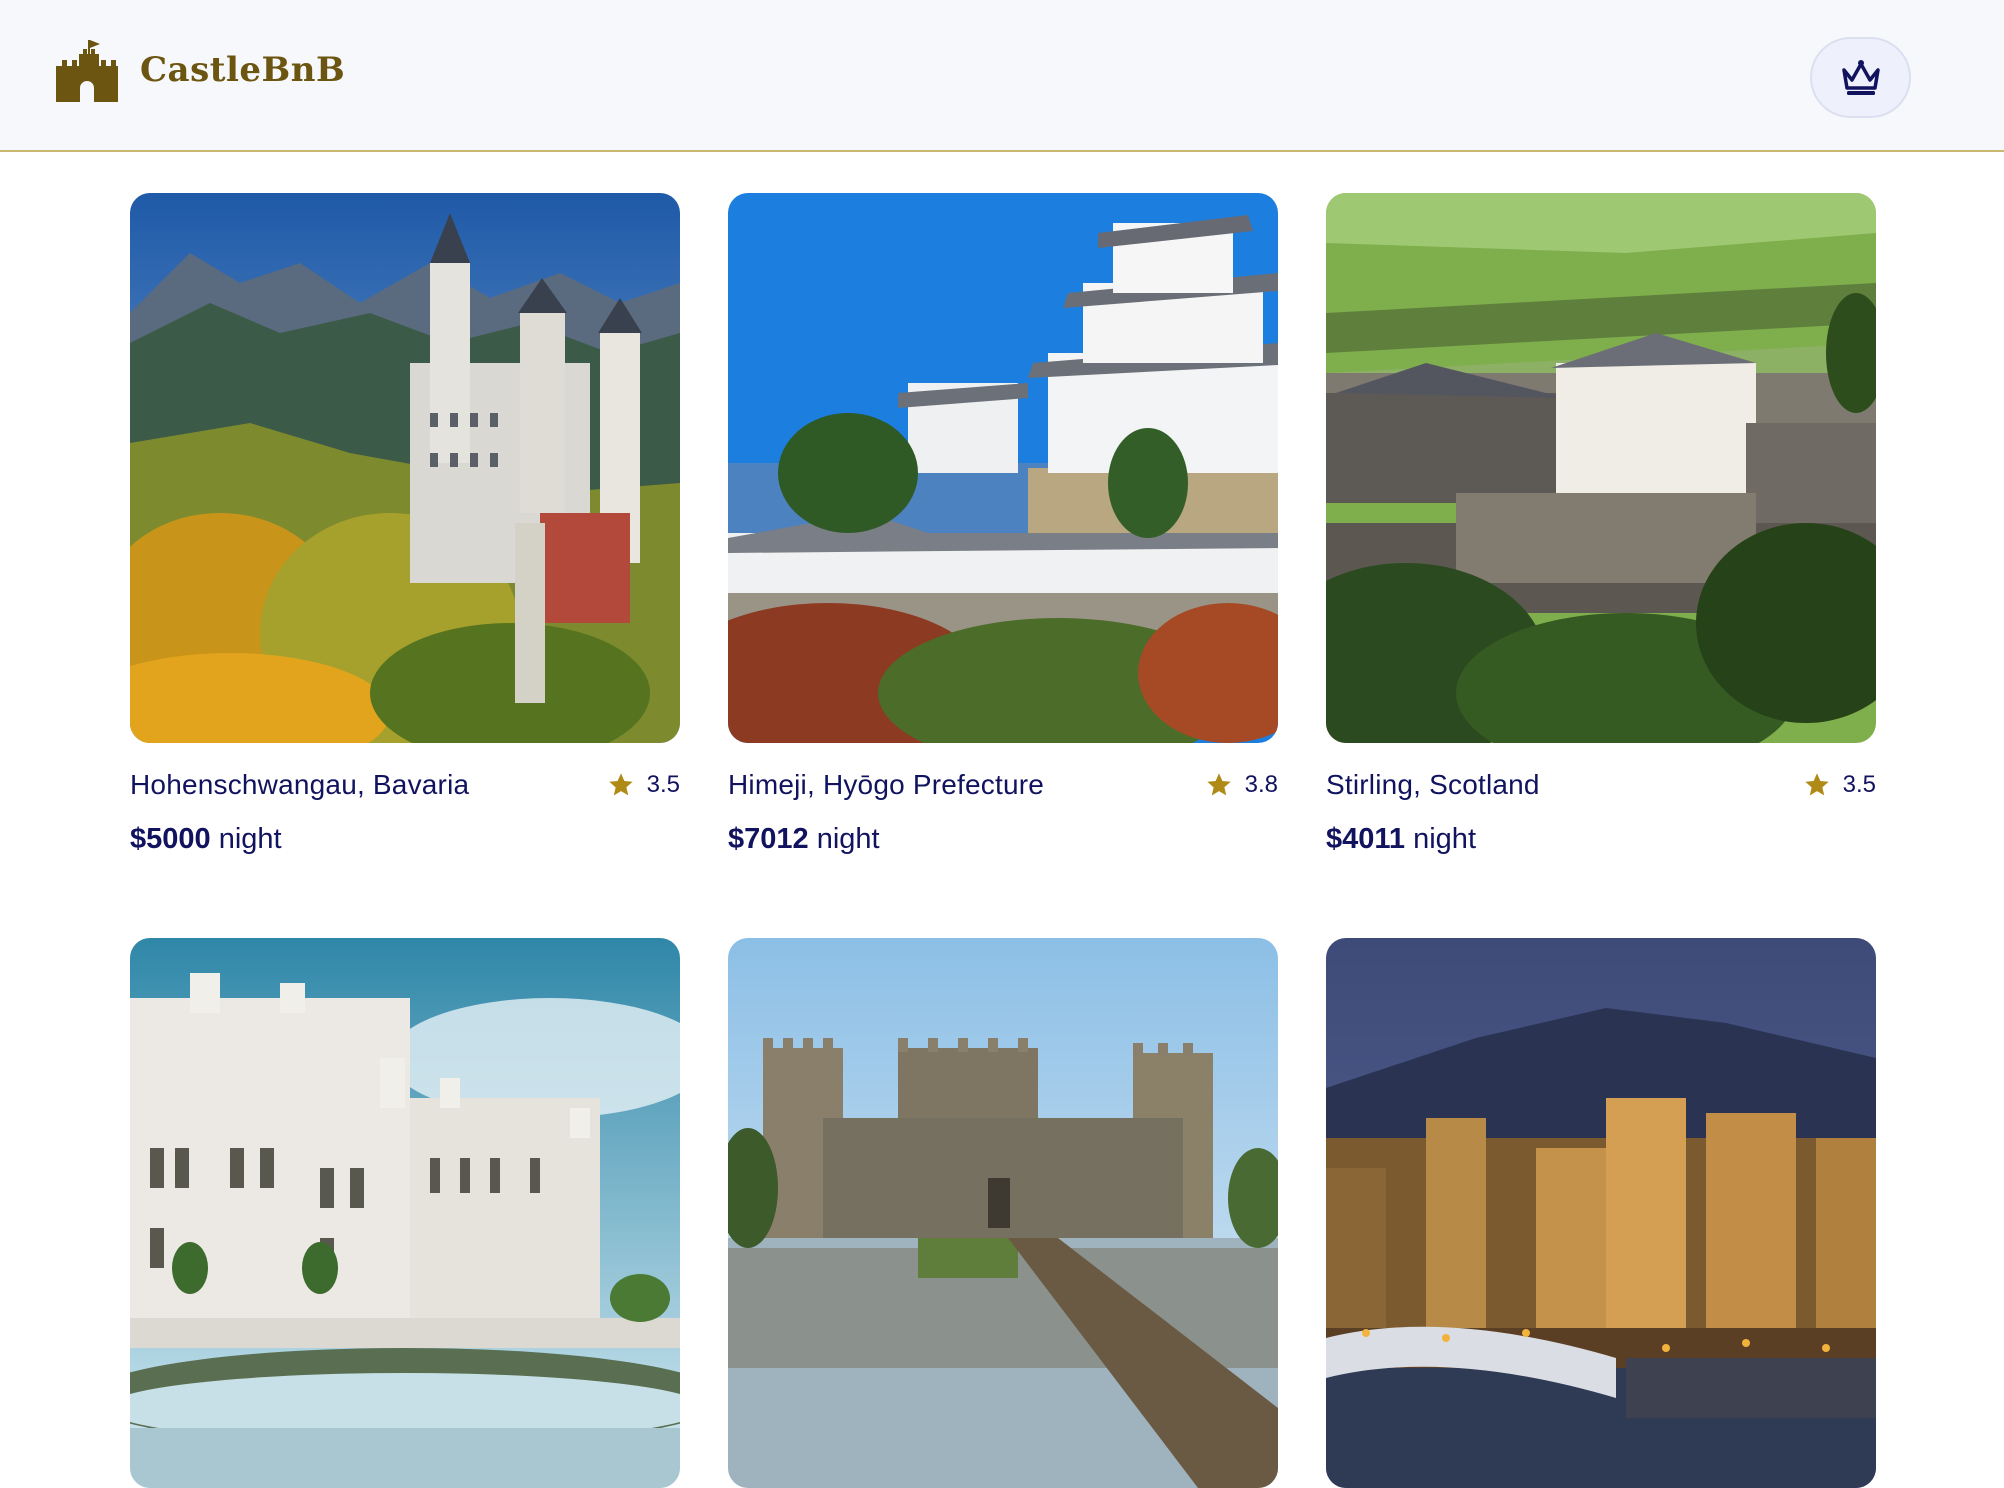 The image size is (2004, 1488). Describe the element at coordinates (1366, 839) in the screenshot. I see `listing-price: $4011` at that location.